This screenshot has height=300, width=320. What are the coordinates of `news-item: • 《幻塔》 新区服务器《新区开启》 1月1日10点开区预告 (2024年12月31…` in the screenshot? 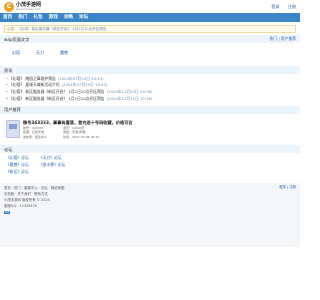 It's located at (150, 99).